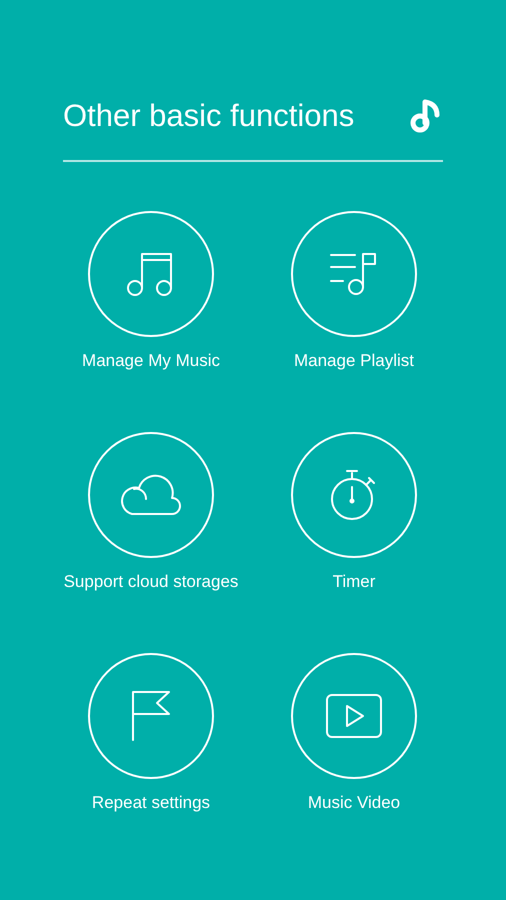 The width and height of the screenshot is (506, 900). Describe the element at coordinates (151, 361) in the screenshot. I see `function-label: Manage My Music` at that location.